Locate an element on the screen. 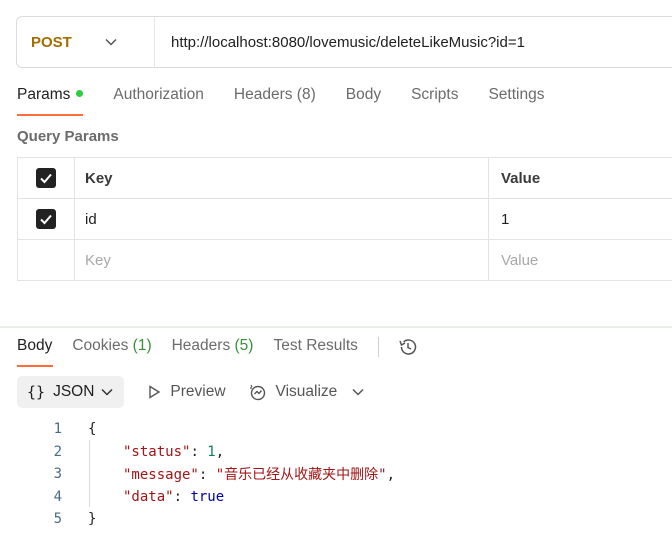  empty-check-cell is located at coordinates (46, 260).